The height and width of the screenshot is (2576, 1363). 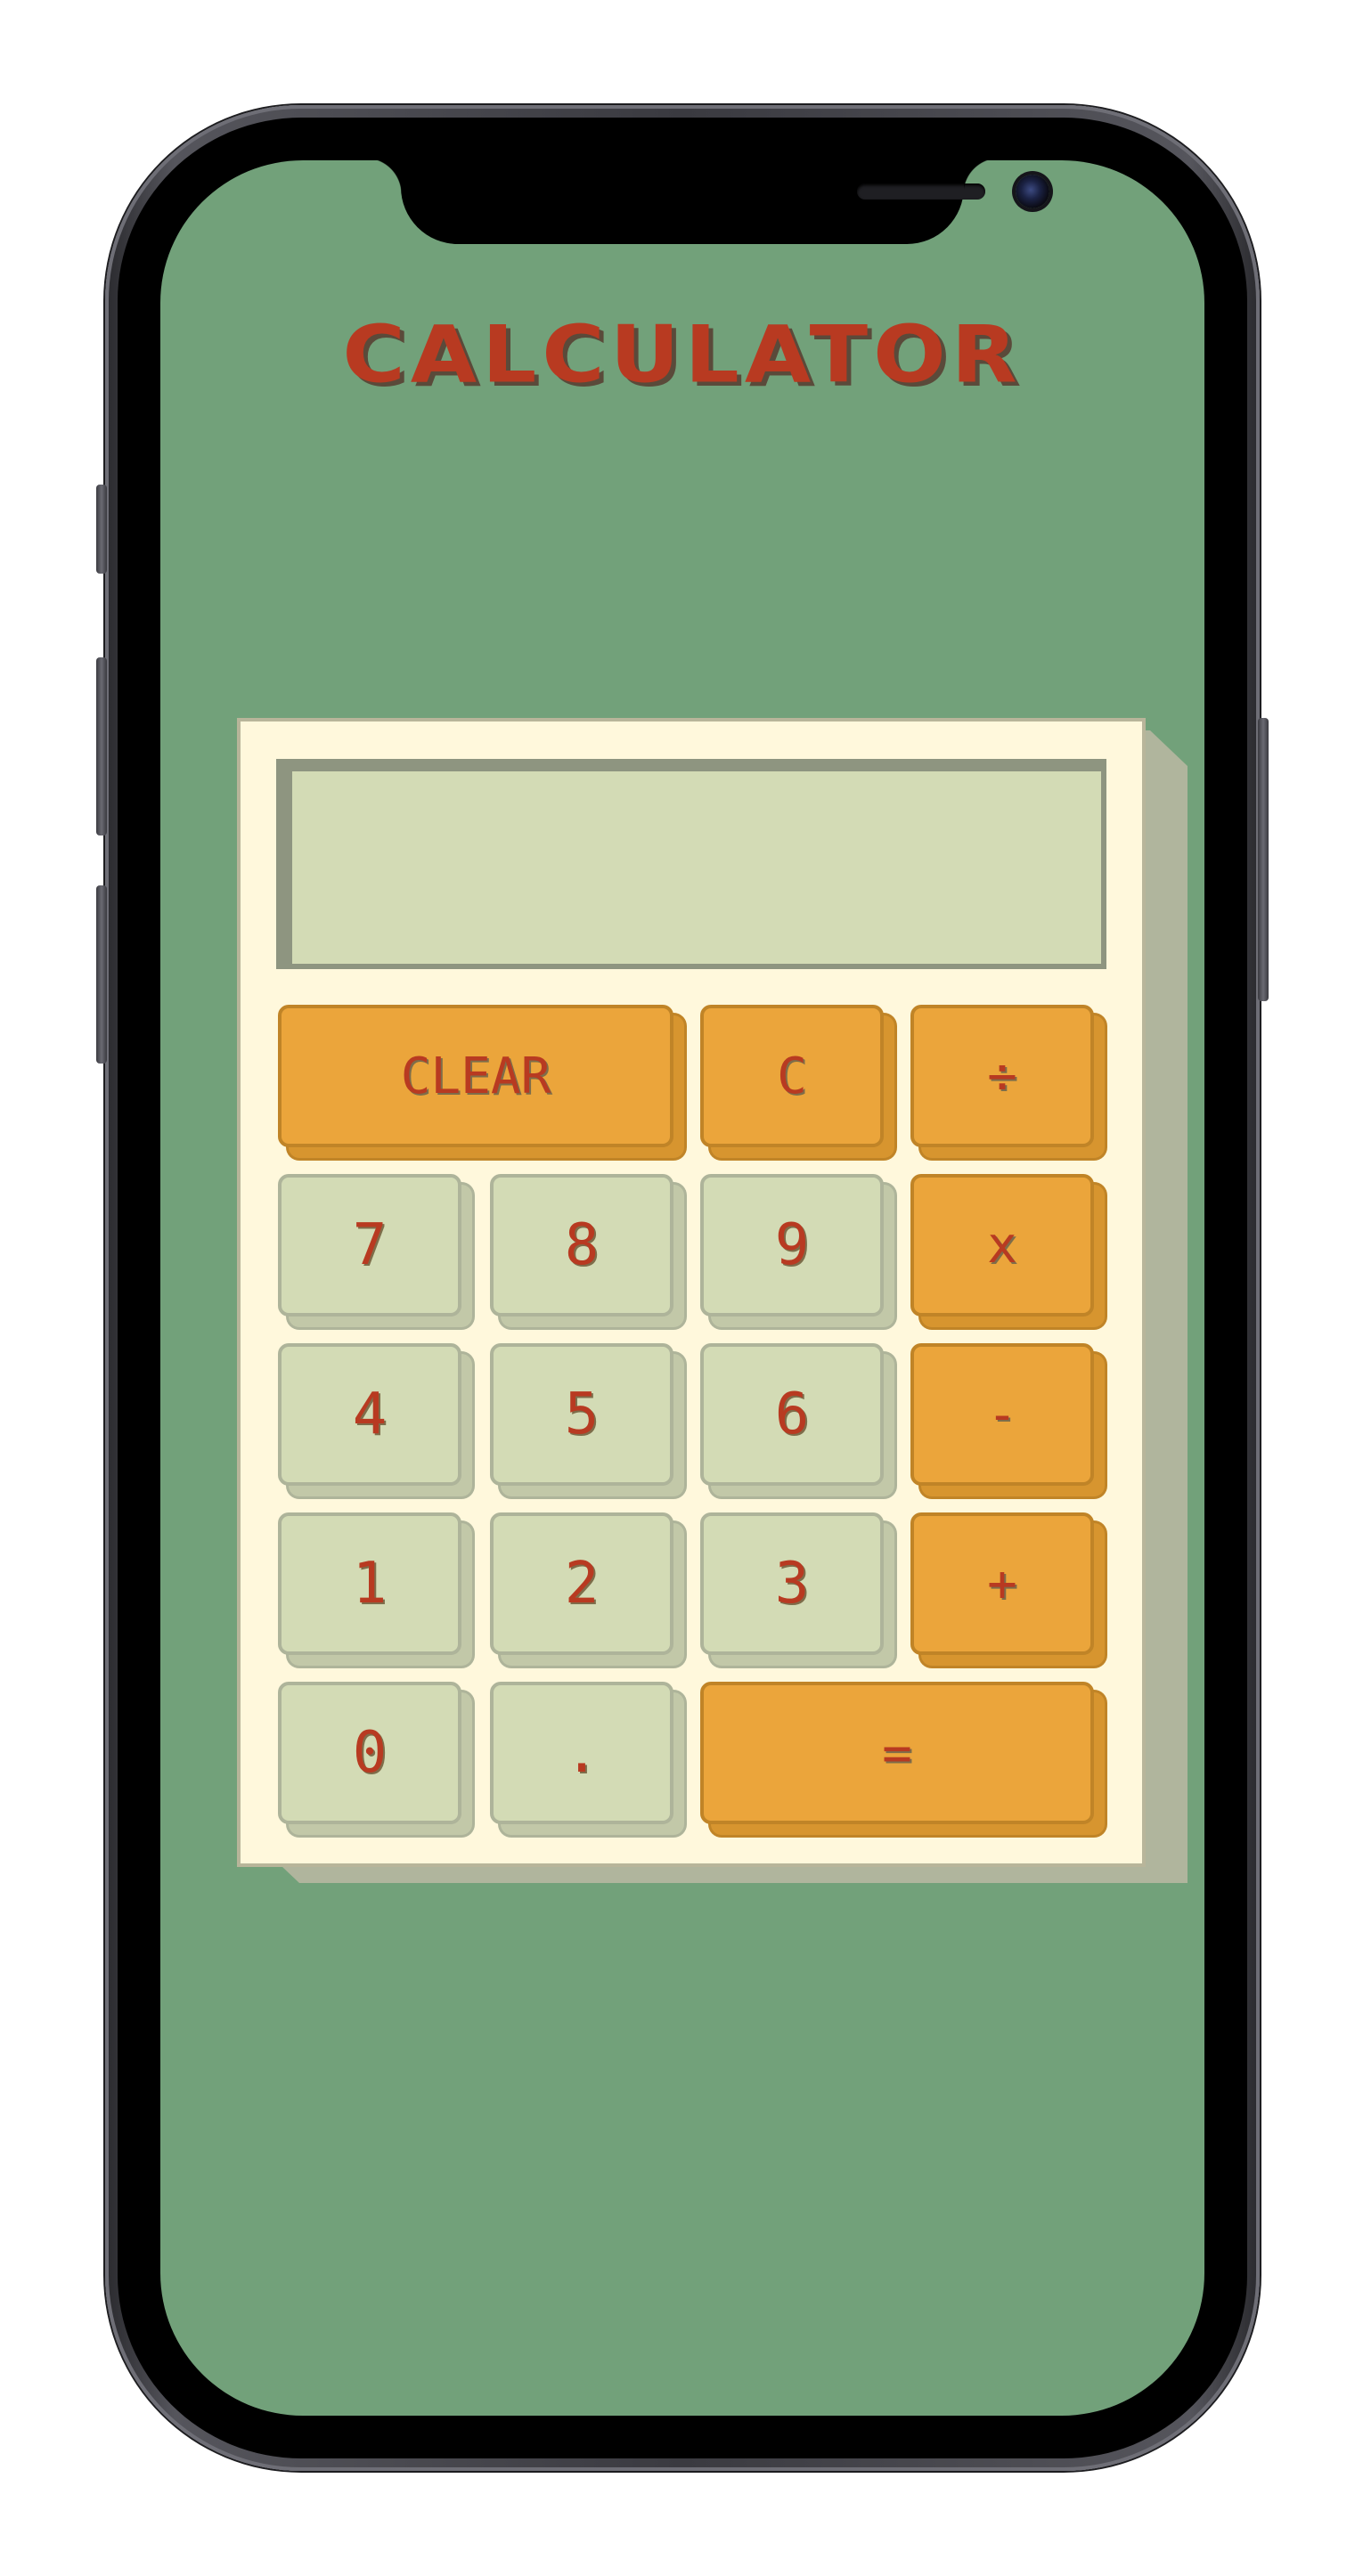 I want to click on seven-button: 7, so click(x=369, y=1246).